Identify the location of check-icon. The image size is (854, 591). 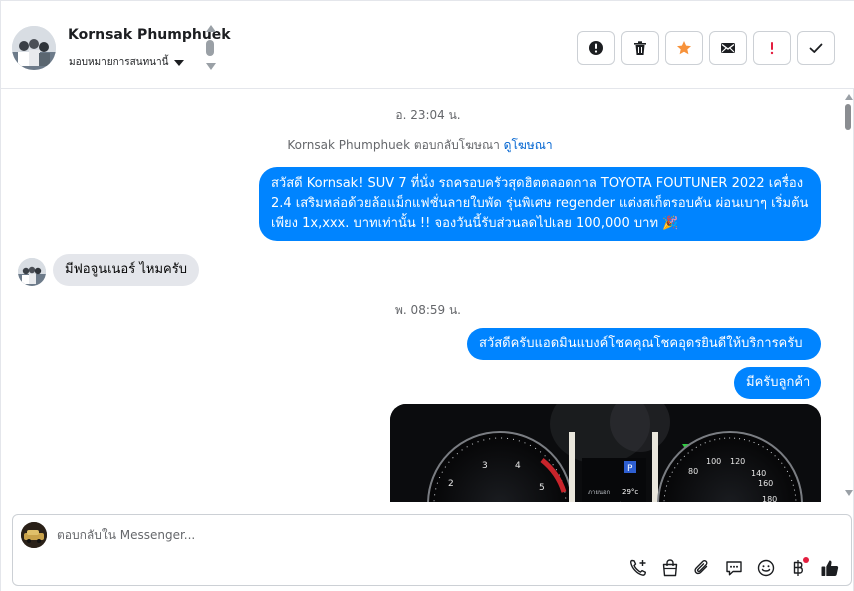
(816, 48).